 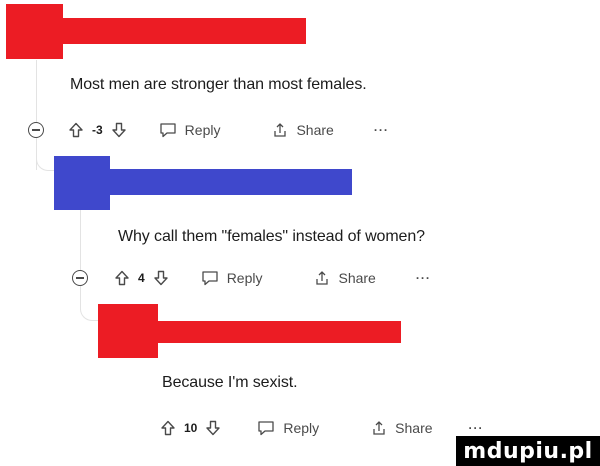 What do you see at coordinates (141, 278) in the screenshot?
I see `vote-score: 4` at bounding box center [141, 278].